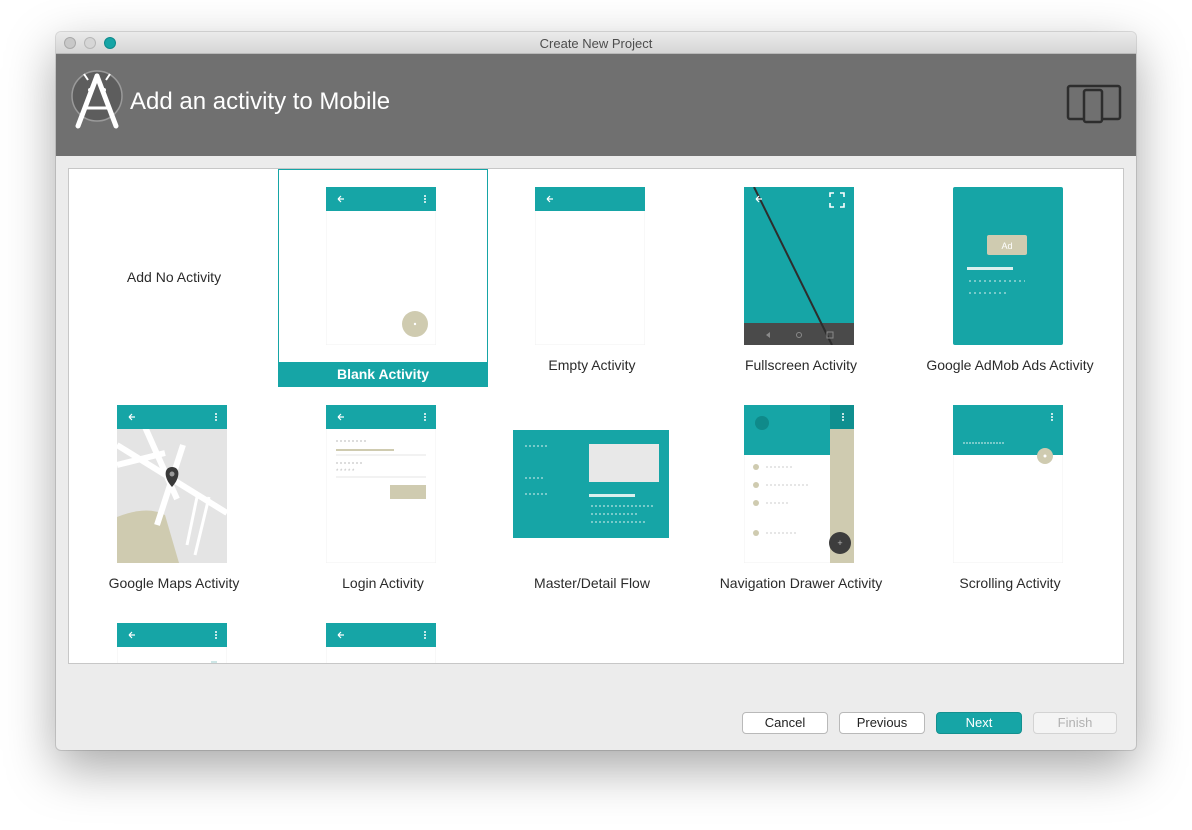  What do you see at coordinates (785, 723) in the screenshot?
I see `cancel-button: Cancel` at bounding box center [785, 723].